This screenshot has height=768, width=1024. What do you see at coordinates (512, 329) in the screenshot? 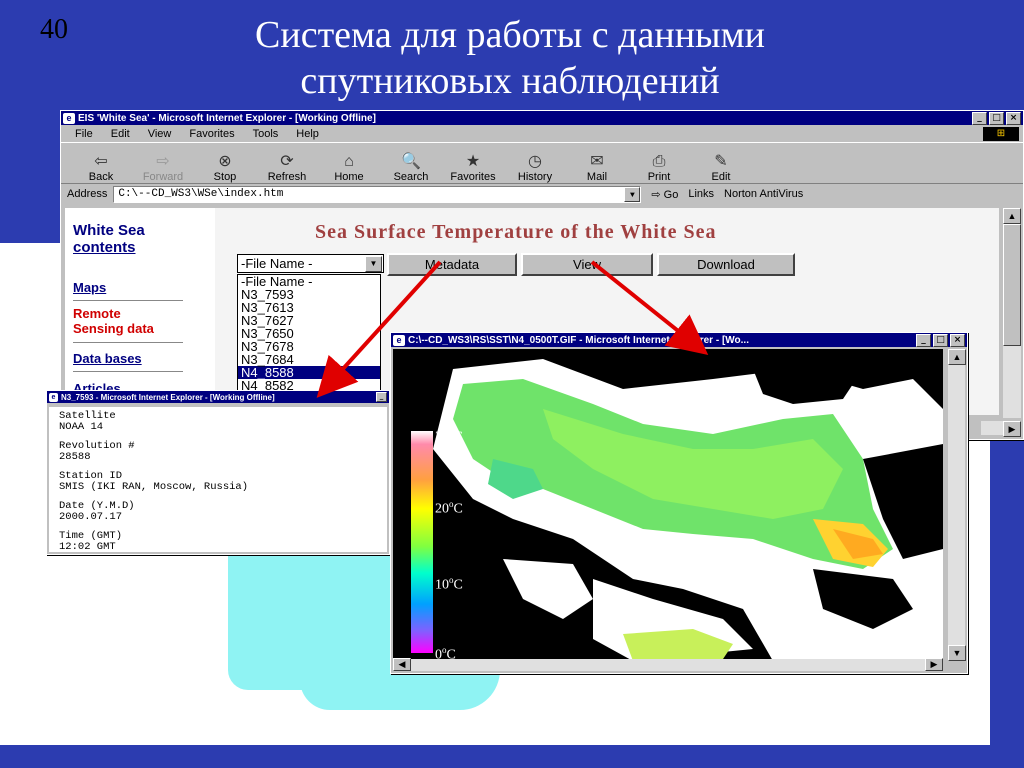
I see `annotation-arrows` at bounding box center [512, 329].